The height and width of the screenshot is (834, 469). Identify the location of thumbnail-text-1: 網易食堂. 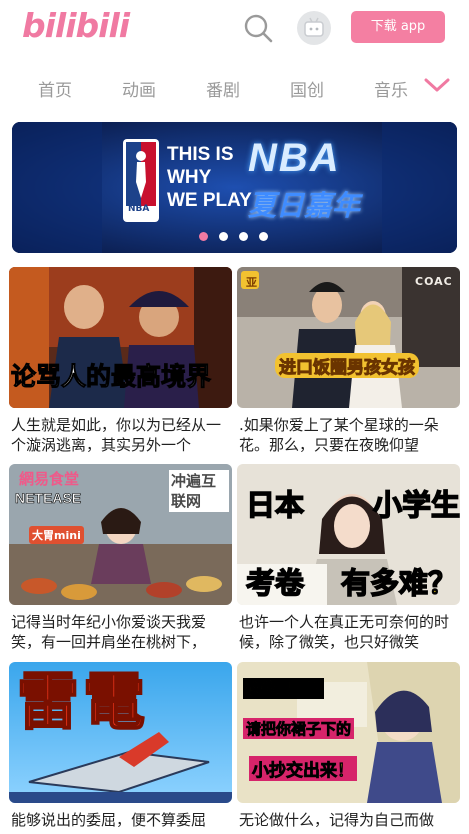
(49, 479).